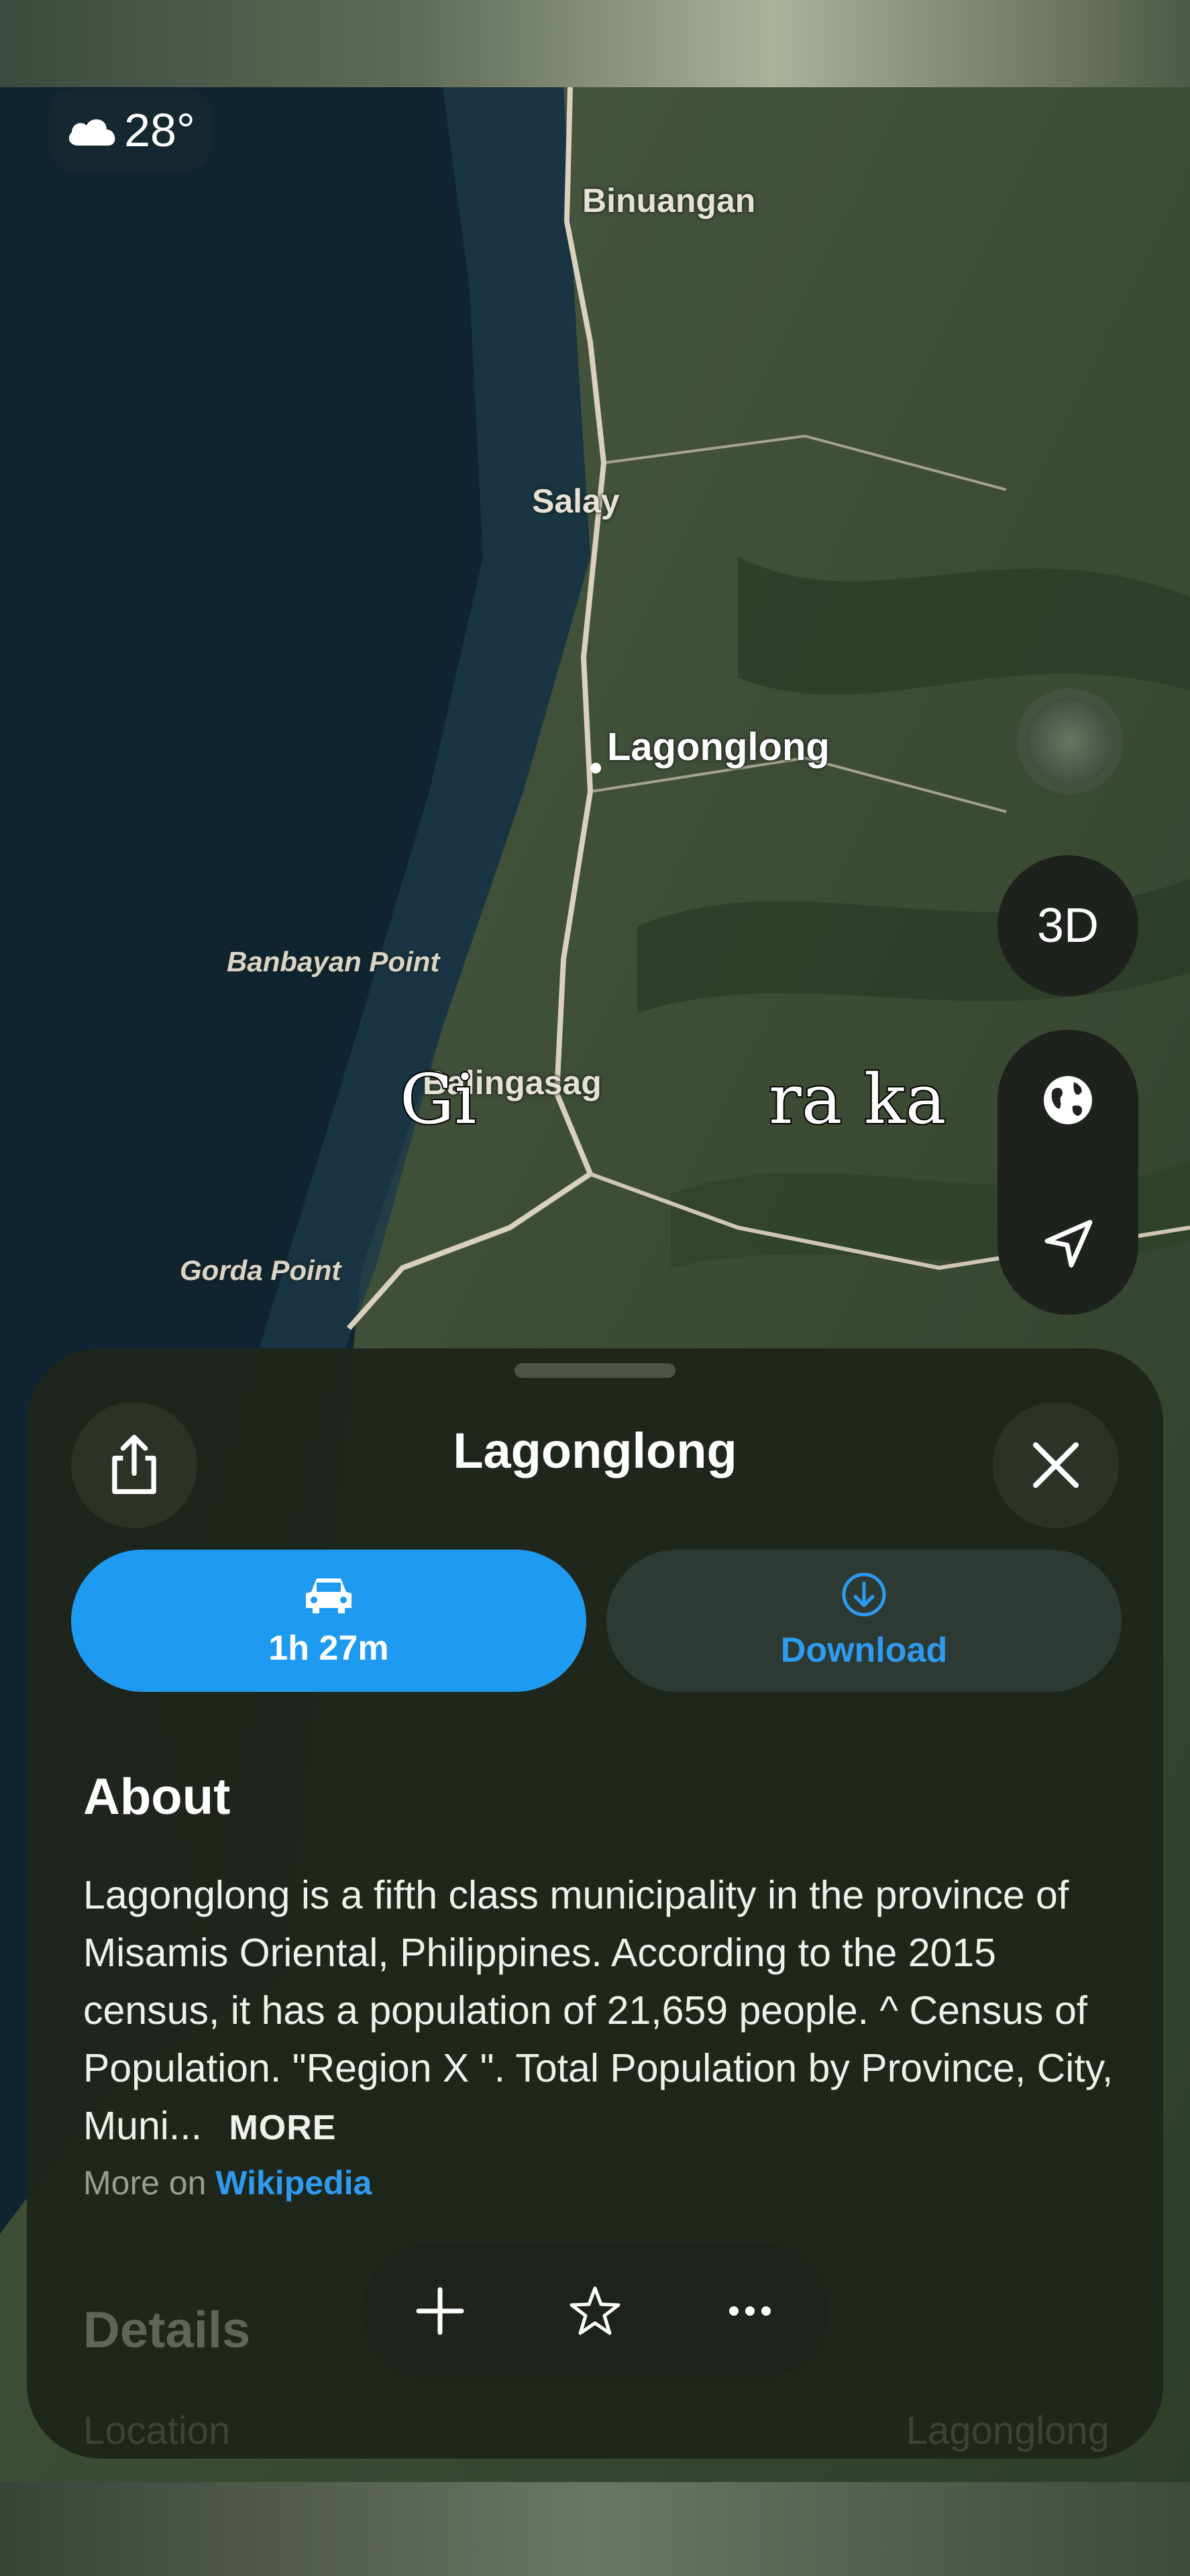 Image resolution: width=1190 pixels, height=2576 pixels. I want to click on map-controls, so click(1067, 1172).